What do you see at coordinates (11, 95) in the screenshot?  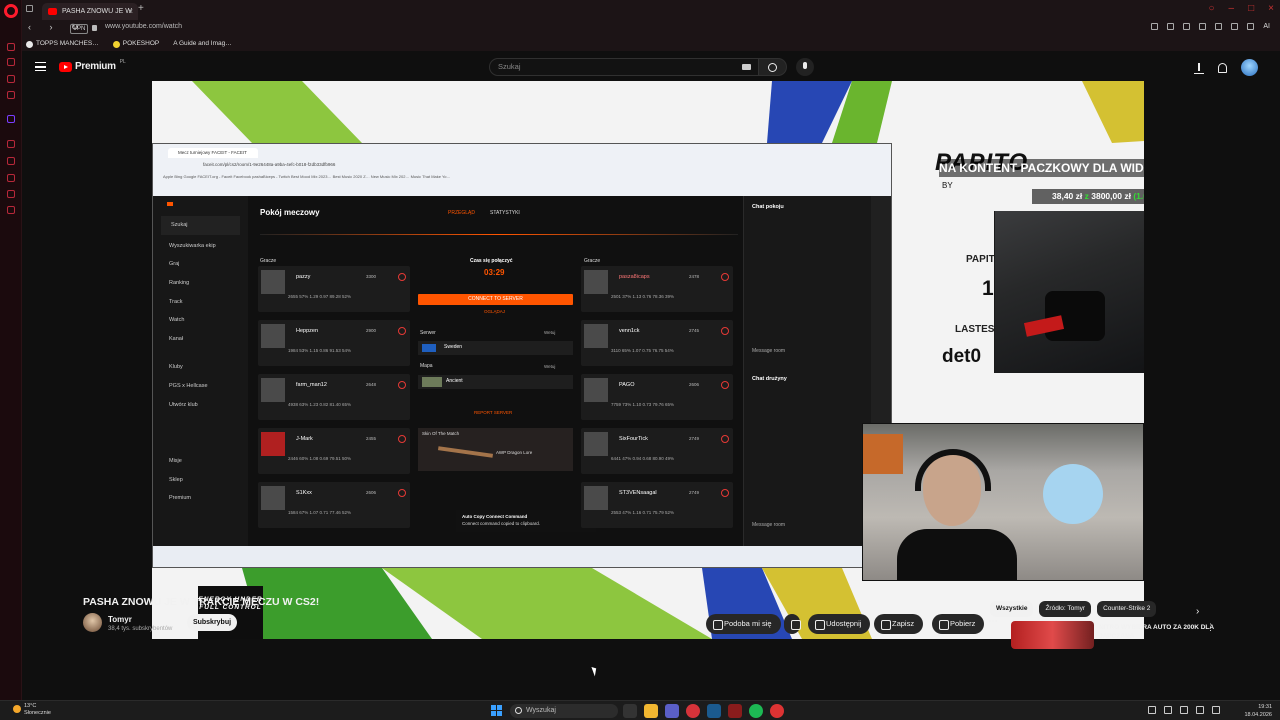 I see `instagram-icon` at bounding box center [11, 95].